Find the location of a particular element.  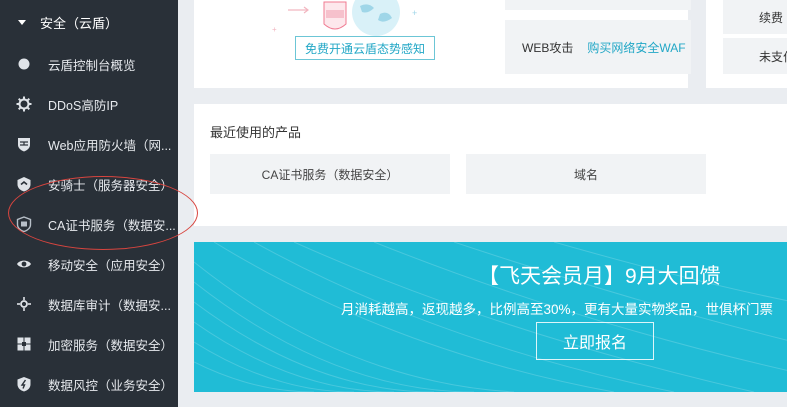

sidebar-item-aegis: 安骑士（服务器安全） is located at coordinates (89, 184).